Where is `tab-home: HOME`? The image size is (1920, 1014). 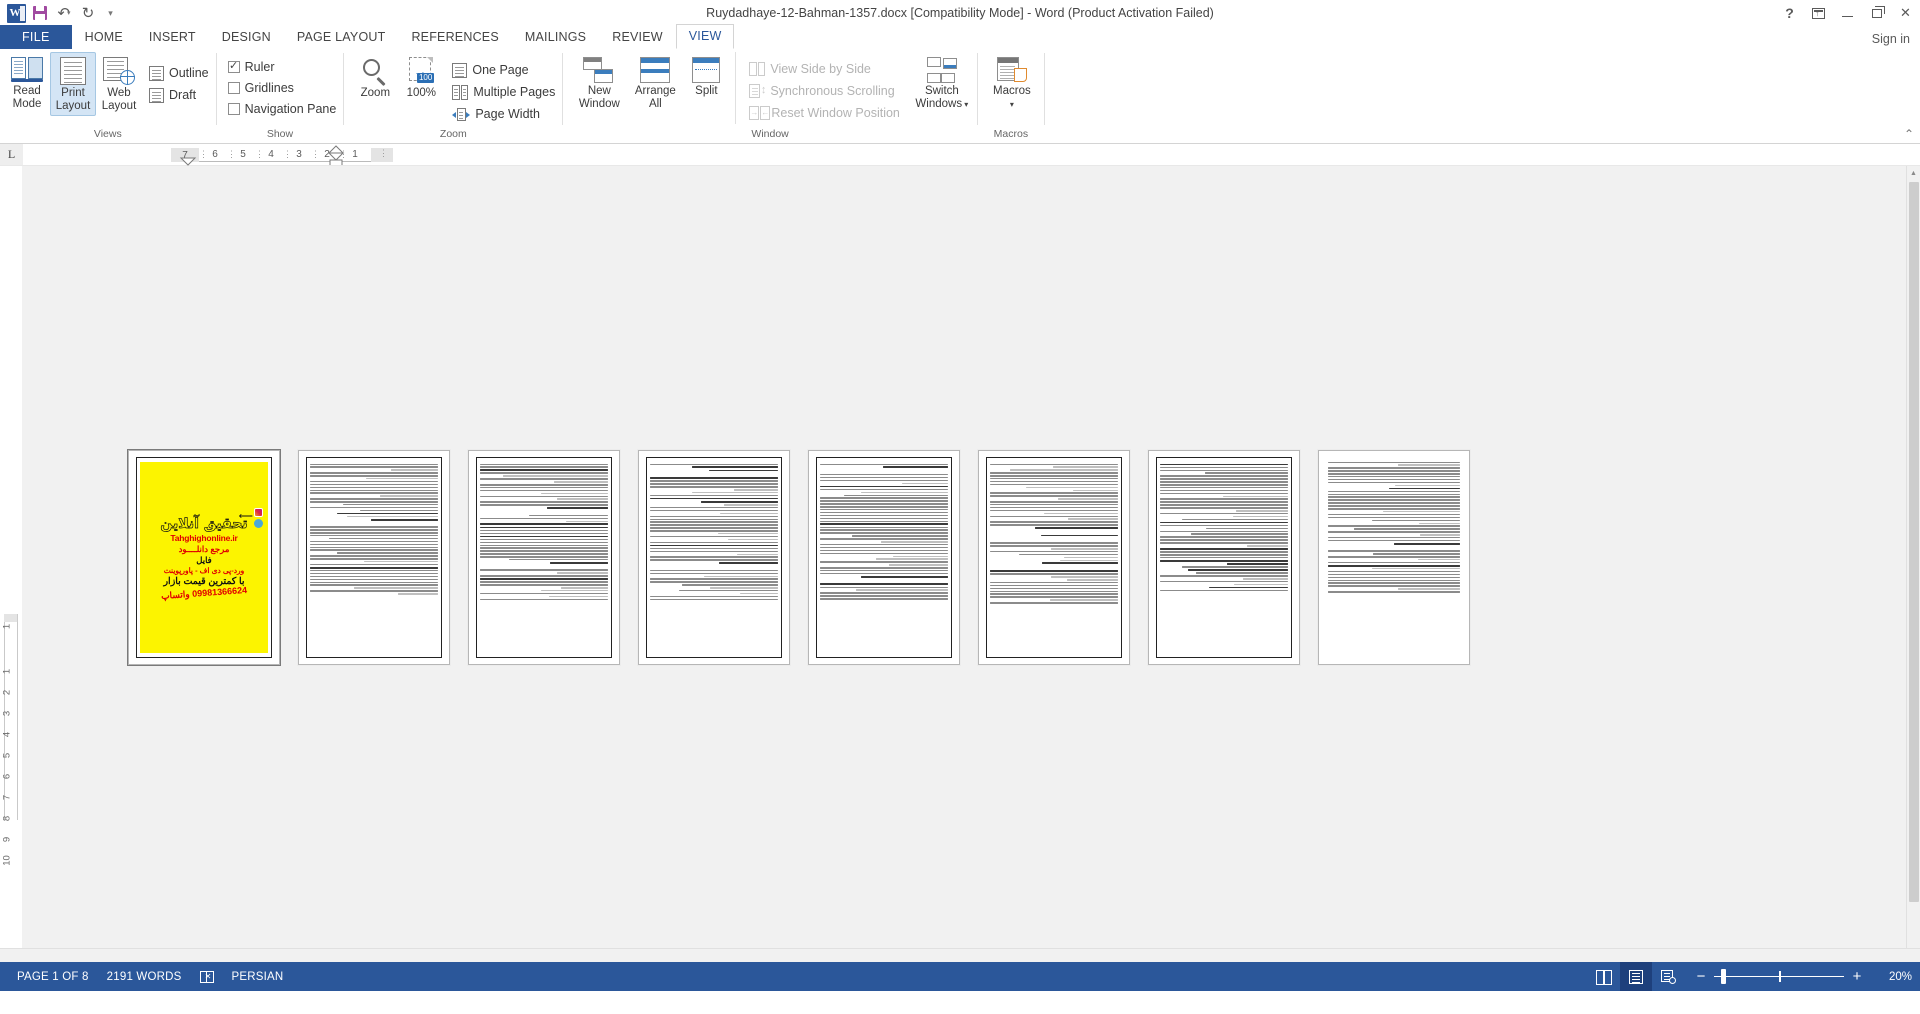
tab-home: HOME is located at coordinates (104, 37).